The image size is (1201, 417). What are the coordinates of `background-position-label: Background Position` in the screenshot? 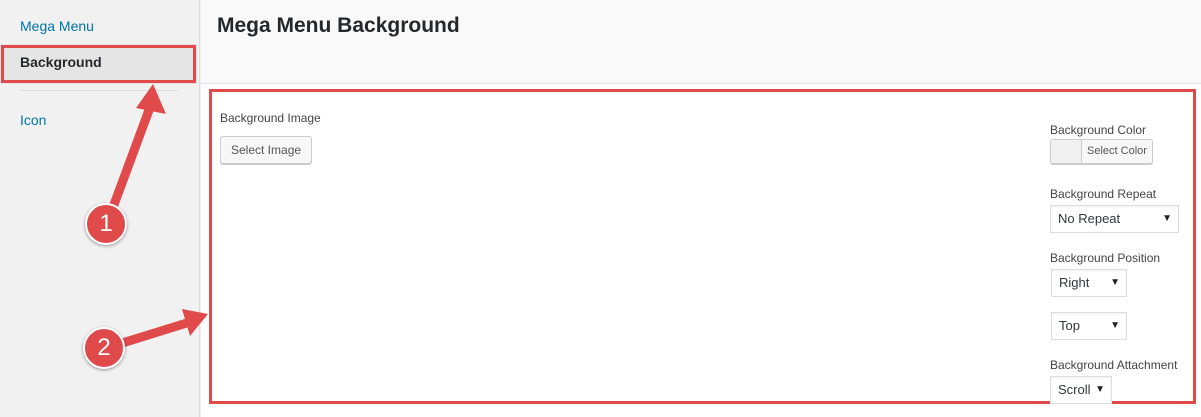 It's located at (1105, 258).